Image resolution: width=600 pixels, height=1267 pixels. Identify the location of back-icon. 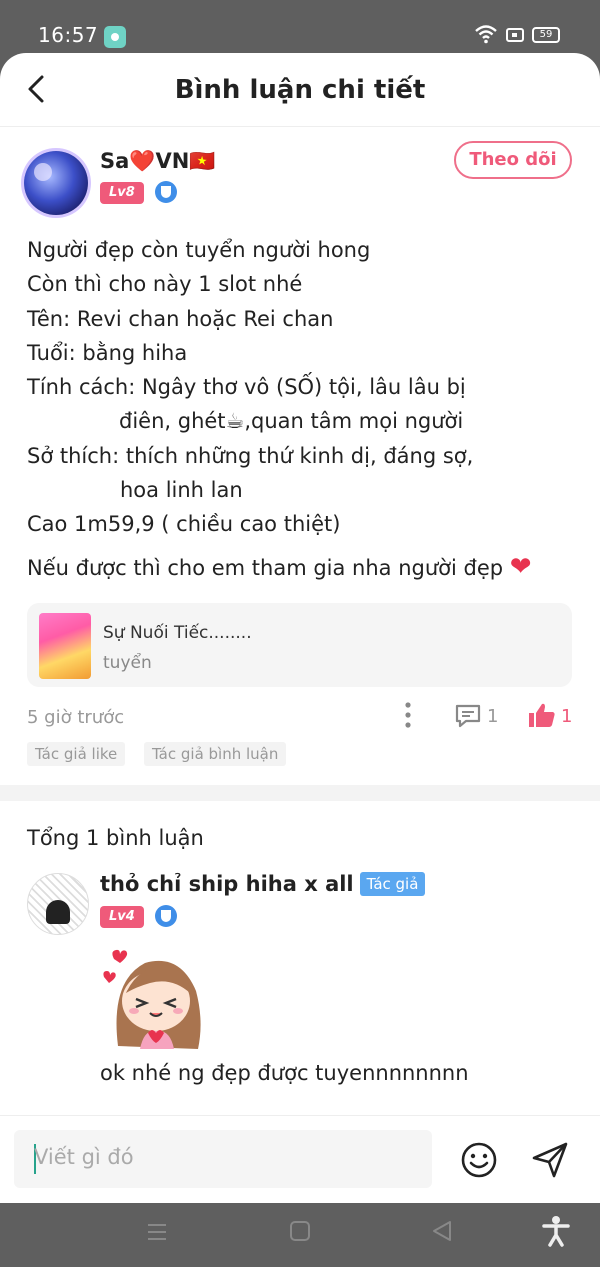
(442, 1231).